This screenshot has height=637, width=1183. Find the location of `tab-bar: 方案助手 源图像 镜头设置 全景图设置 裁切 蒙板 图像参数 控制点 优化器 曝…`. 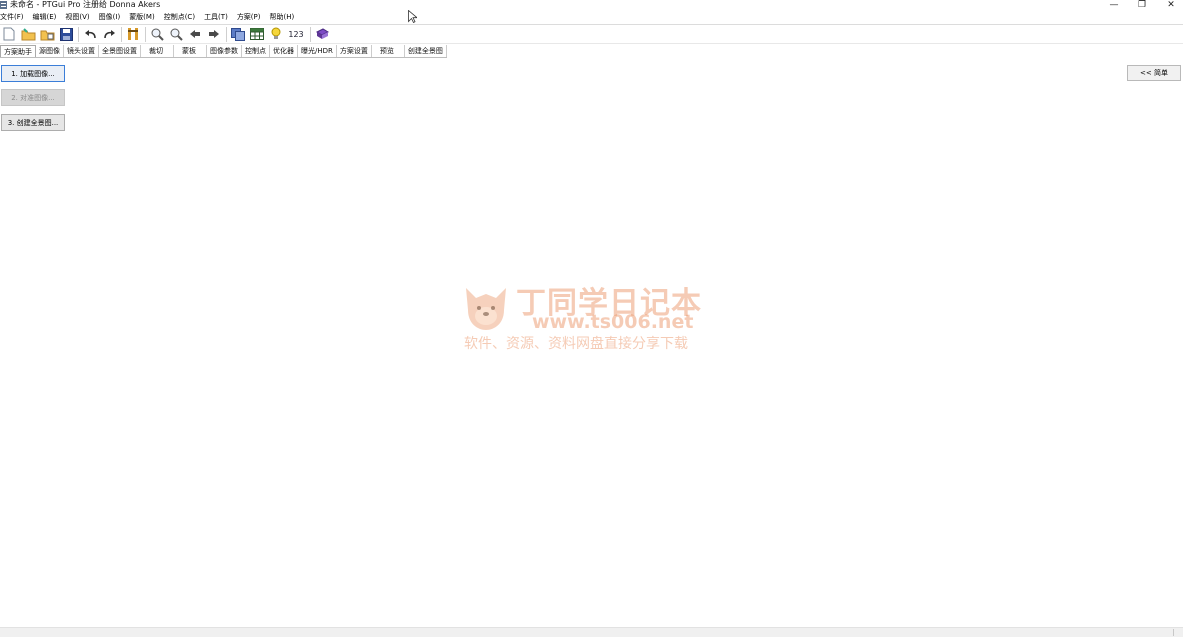

tab-bar: 方案助手 源图像 镜头设置 全景图设置 裁切 蒙板 图像参数 控制点 优化器 曝… is located at coordinates (223, 51).